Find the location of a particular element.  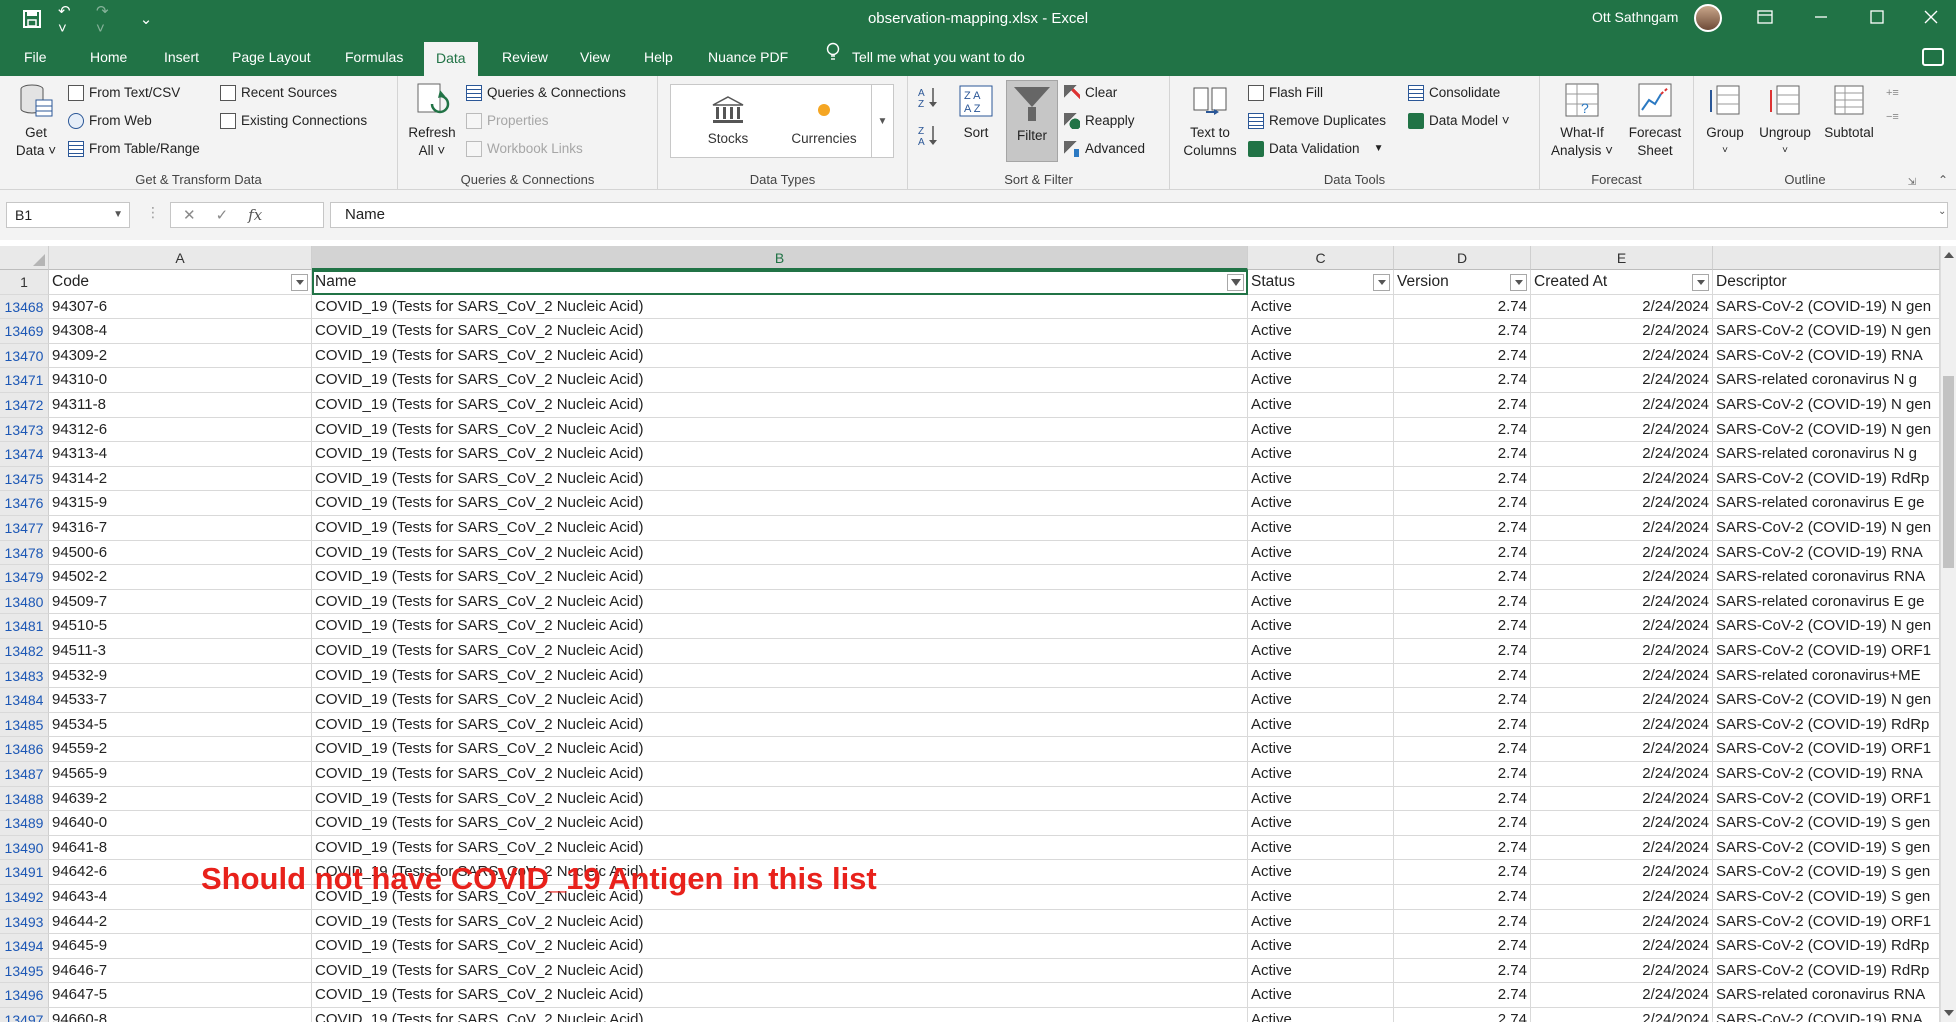

scroll-thumb is located at coordinates (1948, 472).